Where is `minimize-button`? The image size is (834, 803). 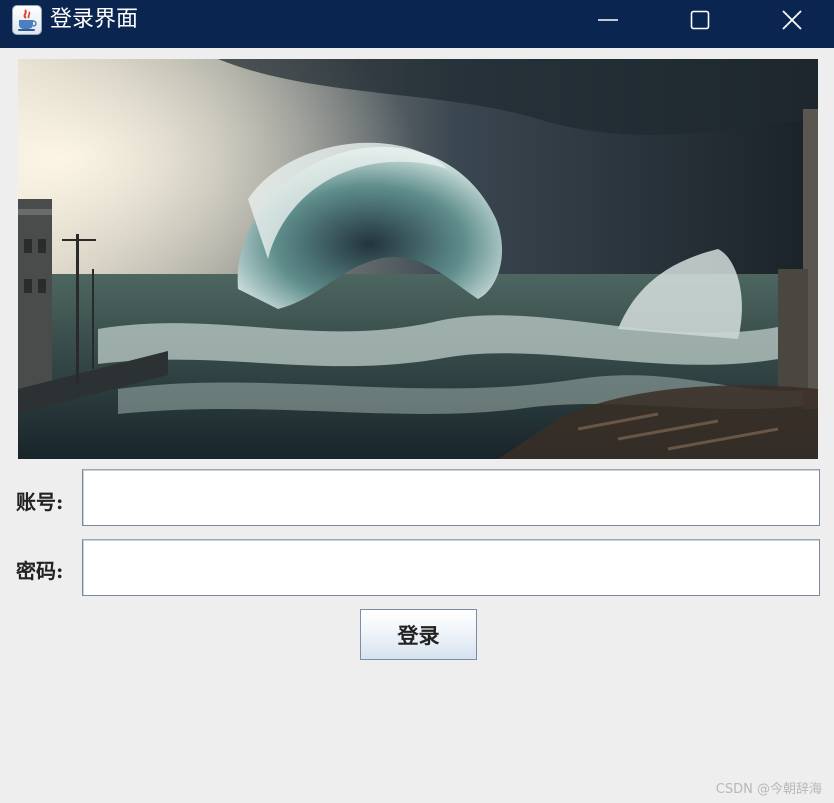 minimize-button is located at coordinates (608, 21).